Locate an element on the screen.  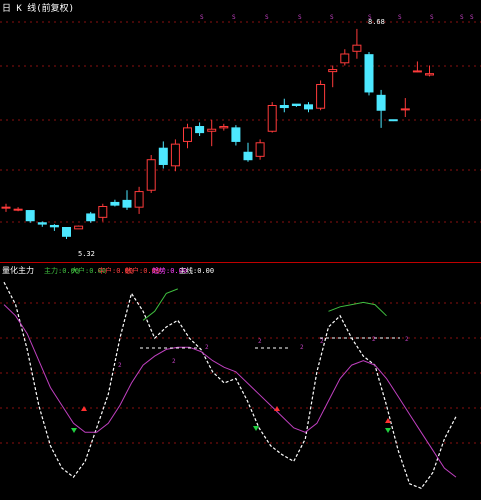
legend-entry: 主线:0.00 is located at coordinates (196, 270).